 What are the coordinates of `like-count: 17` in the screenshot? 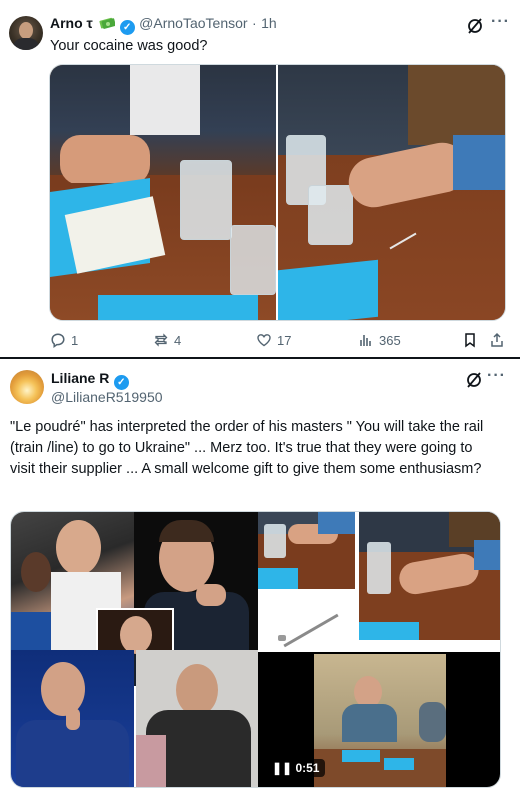 It's located at (284, 340).